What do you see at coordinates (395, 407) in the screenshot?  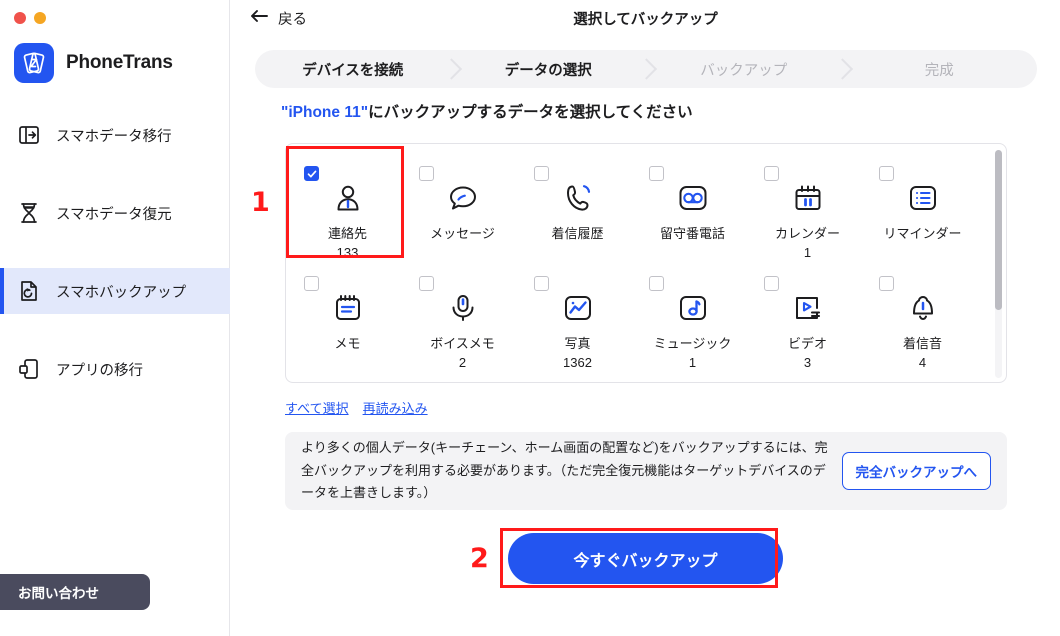 I see `reload-link: 再読み込み` at bounding box center [395, 407].